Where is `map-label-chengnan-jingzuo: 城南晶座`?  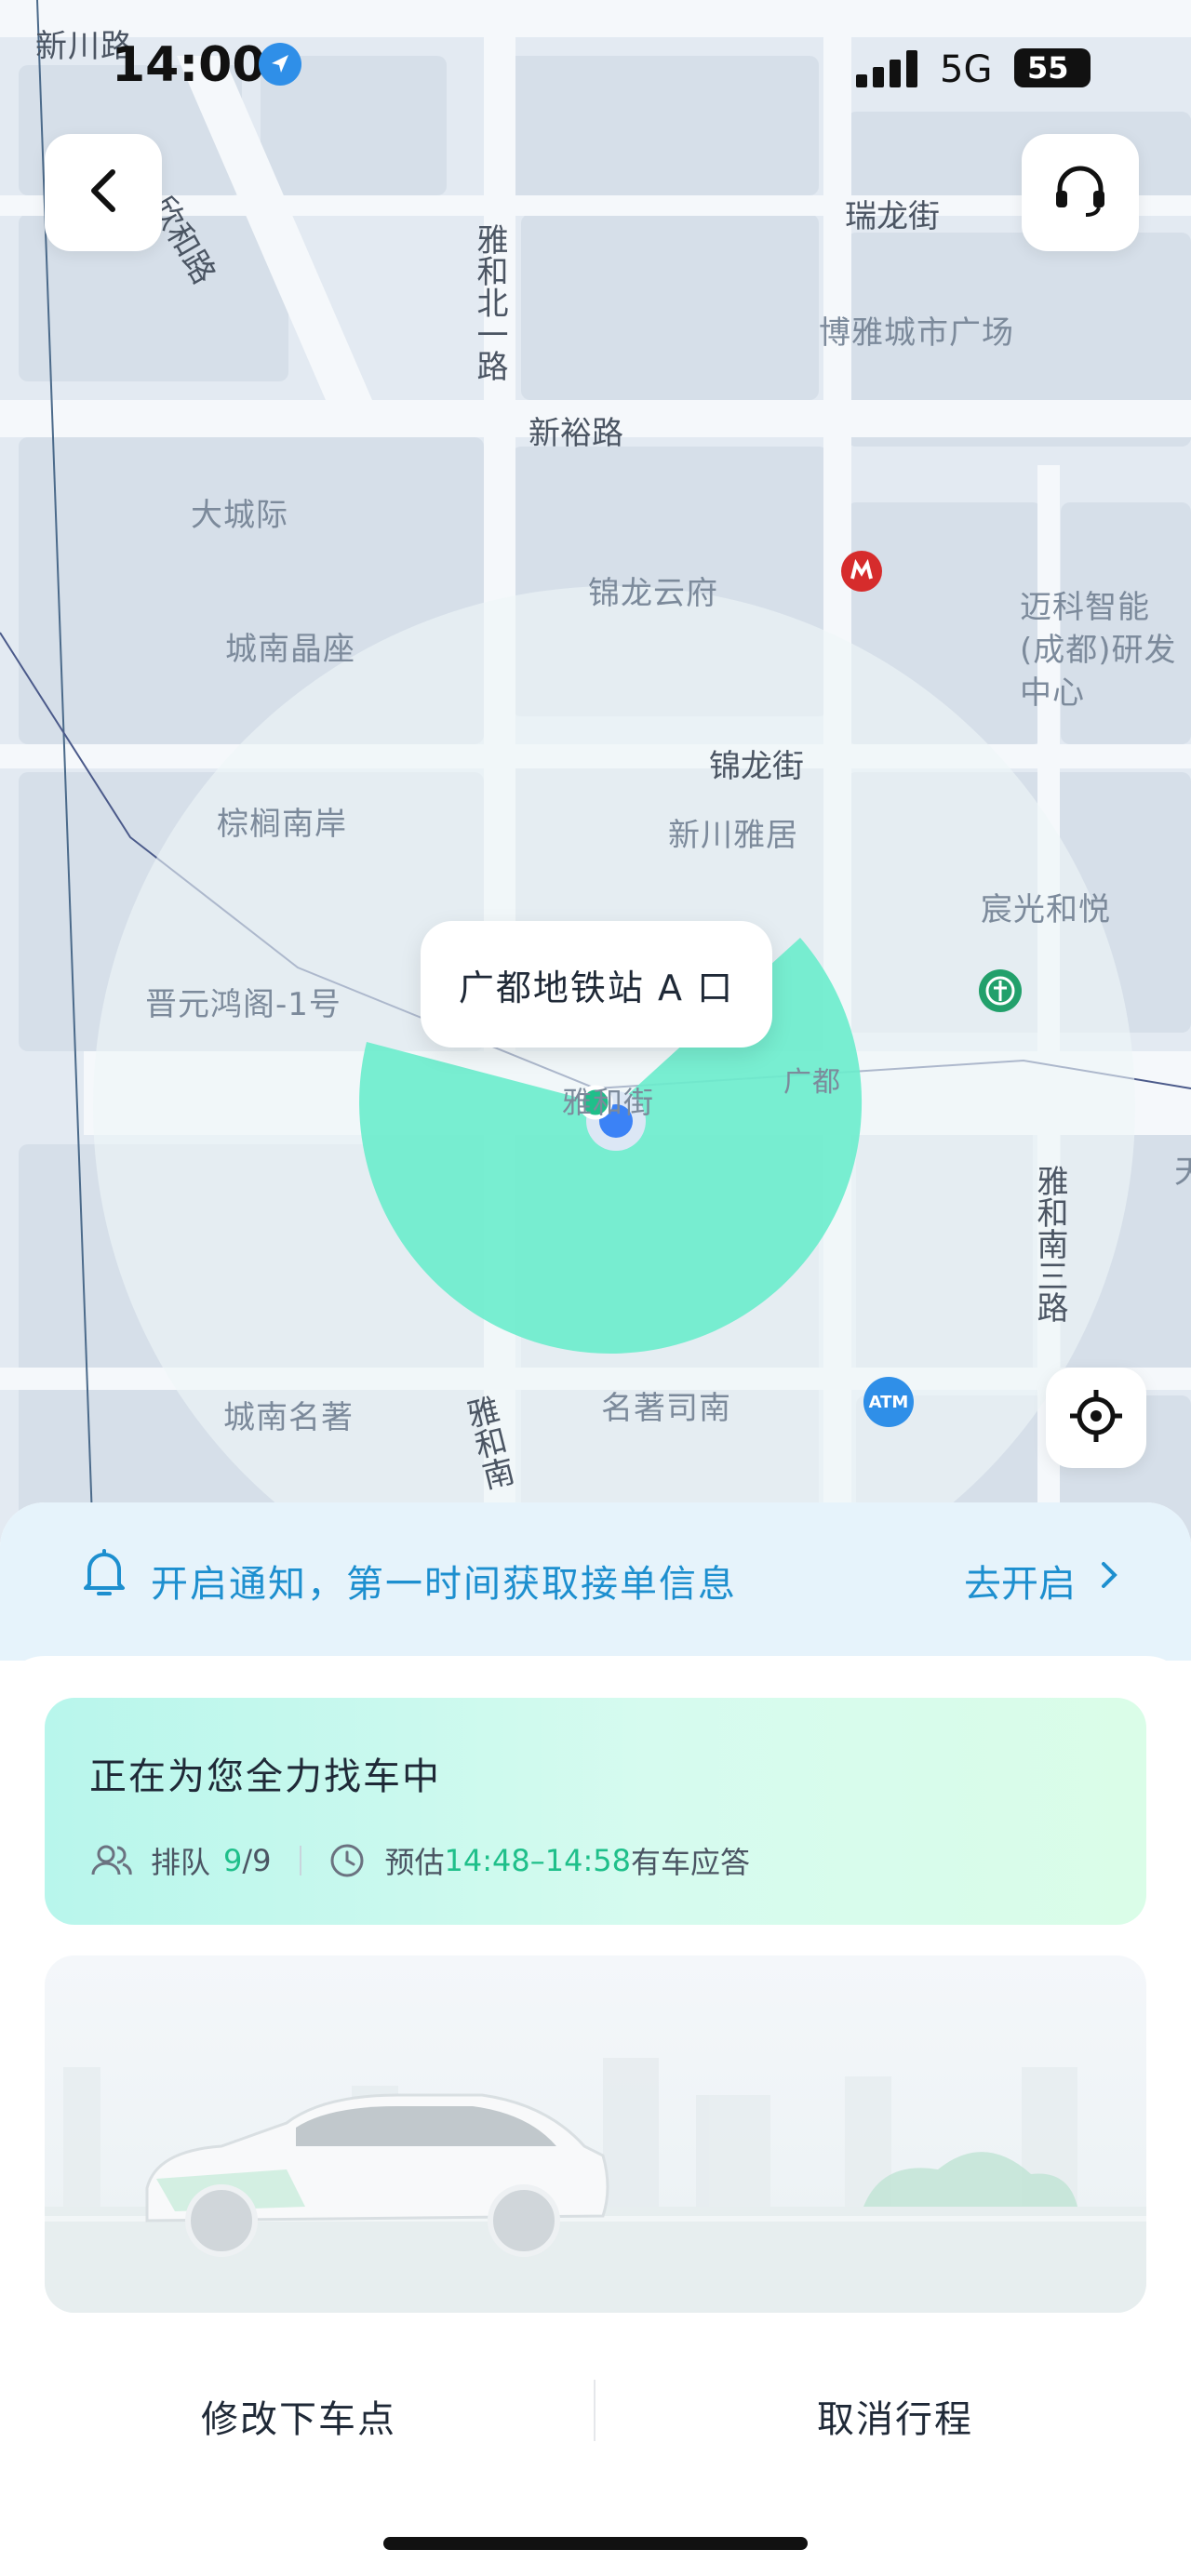
map-label-chengnan-jingzuo: 城南晶座 is located at coordinates (290, 649).